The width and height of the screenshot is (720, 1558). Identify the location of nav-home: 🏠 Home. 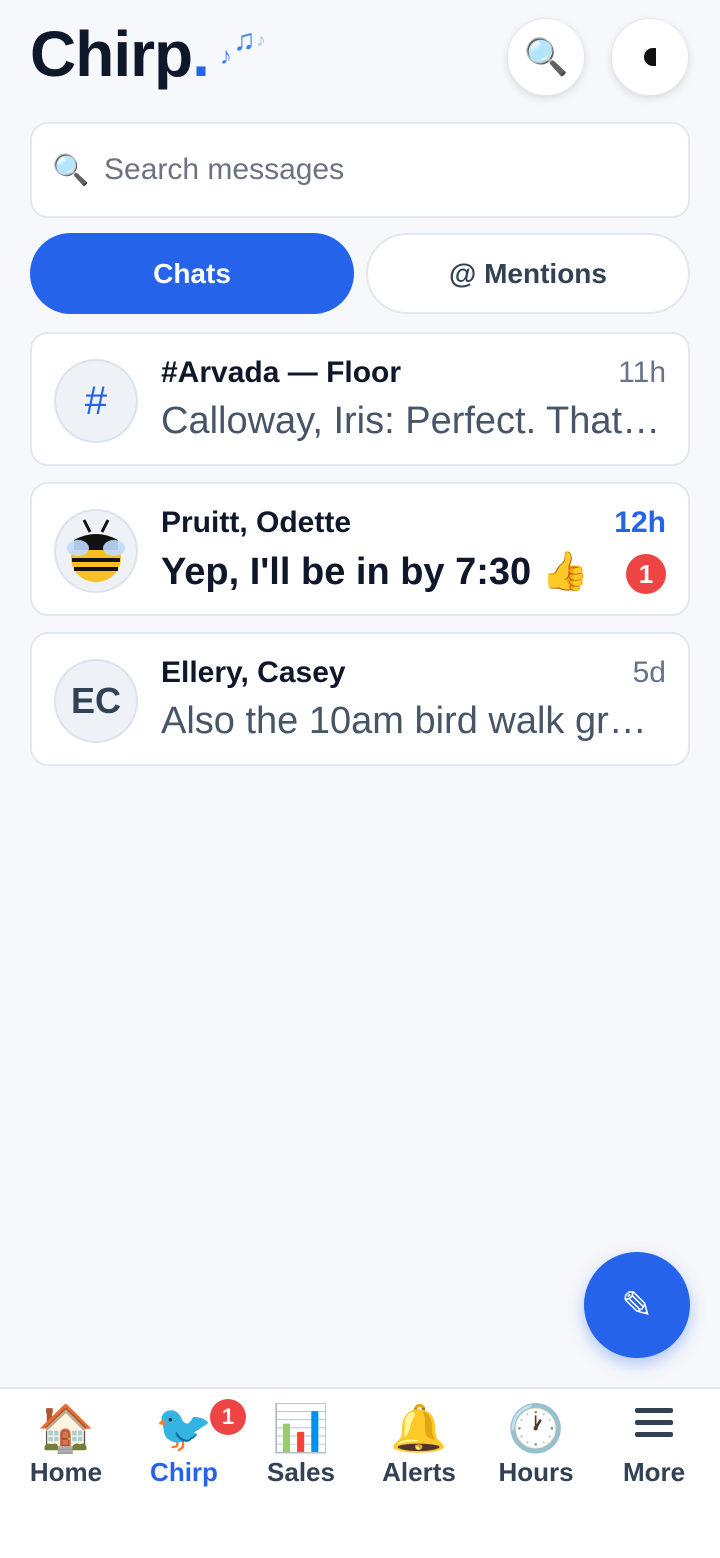
(66, 1444).